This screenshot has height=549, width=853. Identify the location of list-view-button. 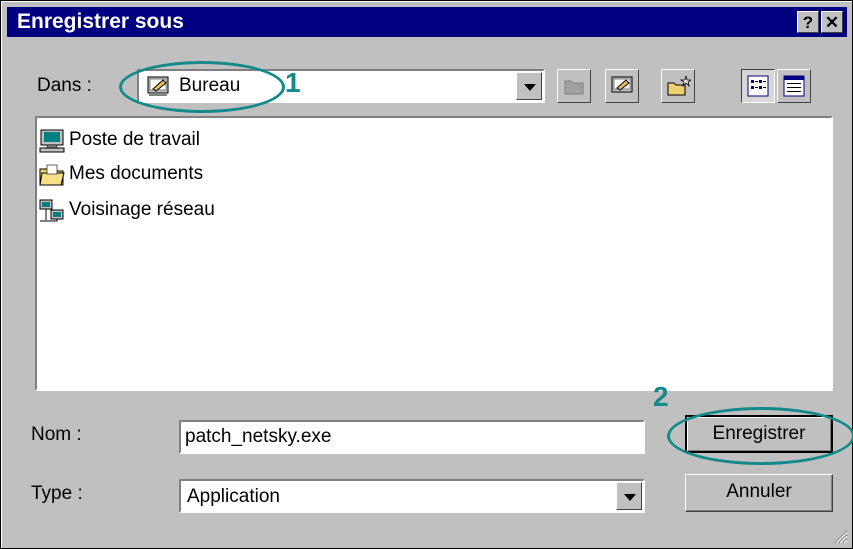
(758, 86).